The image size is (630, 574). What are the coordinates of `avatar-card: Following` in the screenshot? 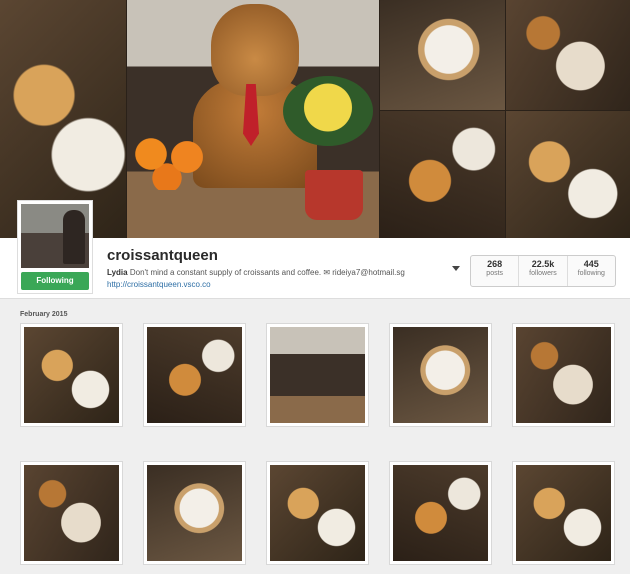 It's located at (55, 247).